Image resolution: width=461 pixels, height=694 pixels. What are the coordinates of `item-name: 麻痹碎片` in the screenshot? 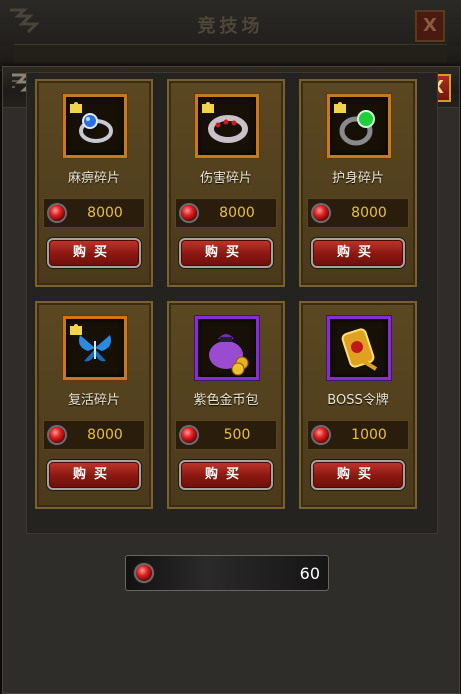 It's located at (93, 178).